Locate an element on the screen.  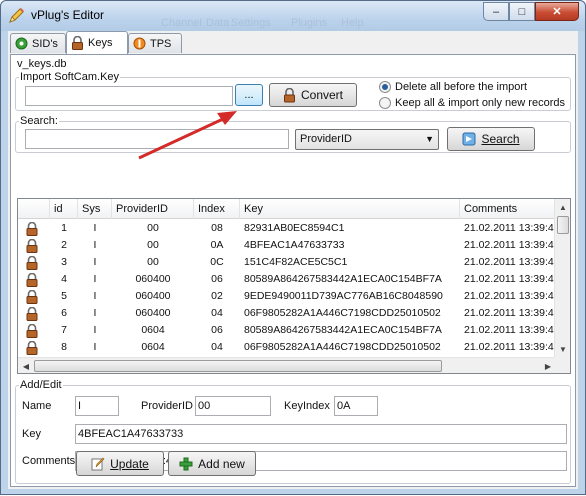
tab-label: Keys is located at coordinates (100, 43).